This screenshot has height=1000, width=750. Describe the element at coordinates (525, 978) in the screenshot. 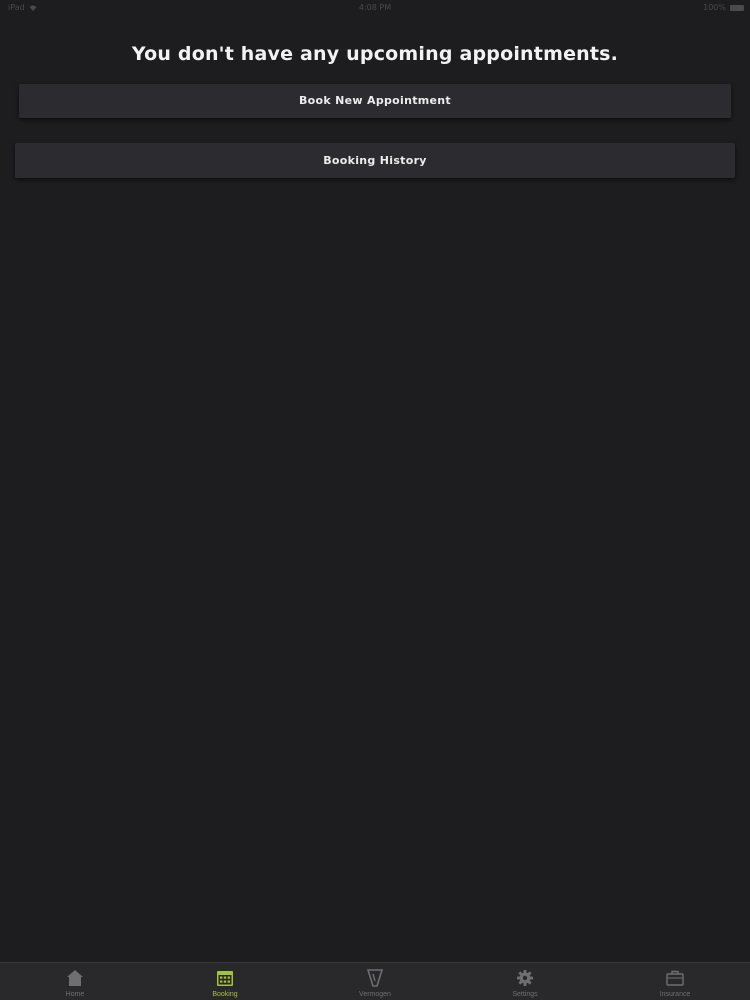

I see `gear-icon` at that location.